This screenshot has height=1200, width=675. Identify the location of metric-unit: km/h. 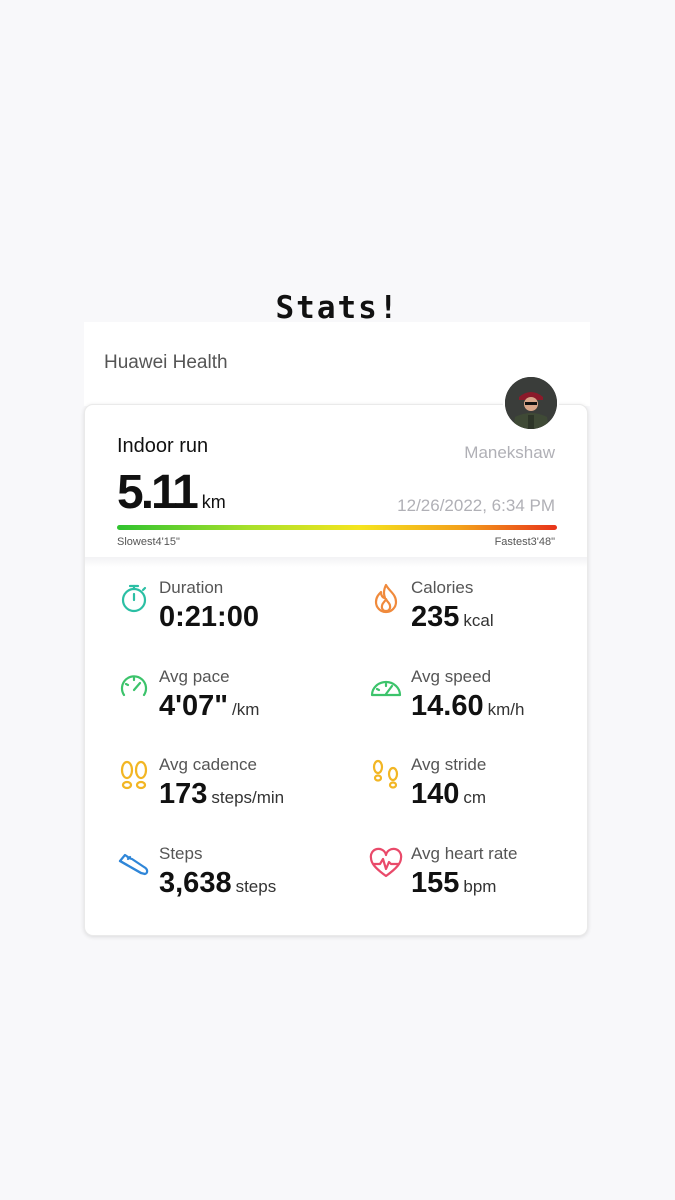
(506, 709).